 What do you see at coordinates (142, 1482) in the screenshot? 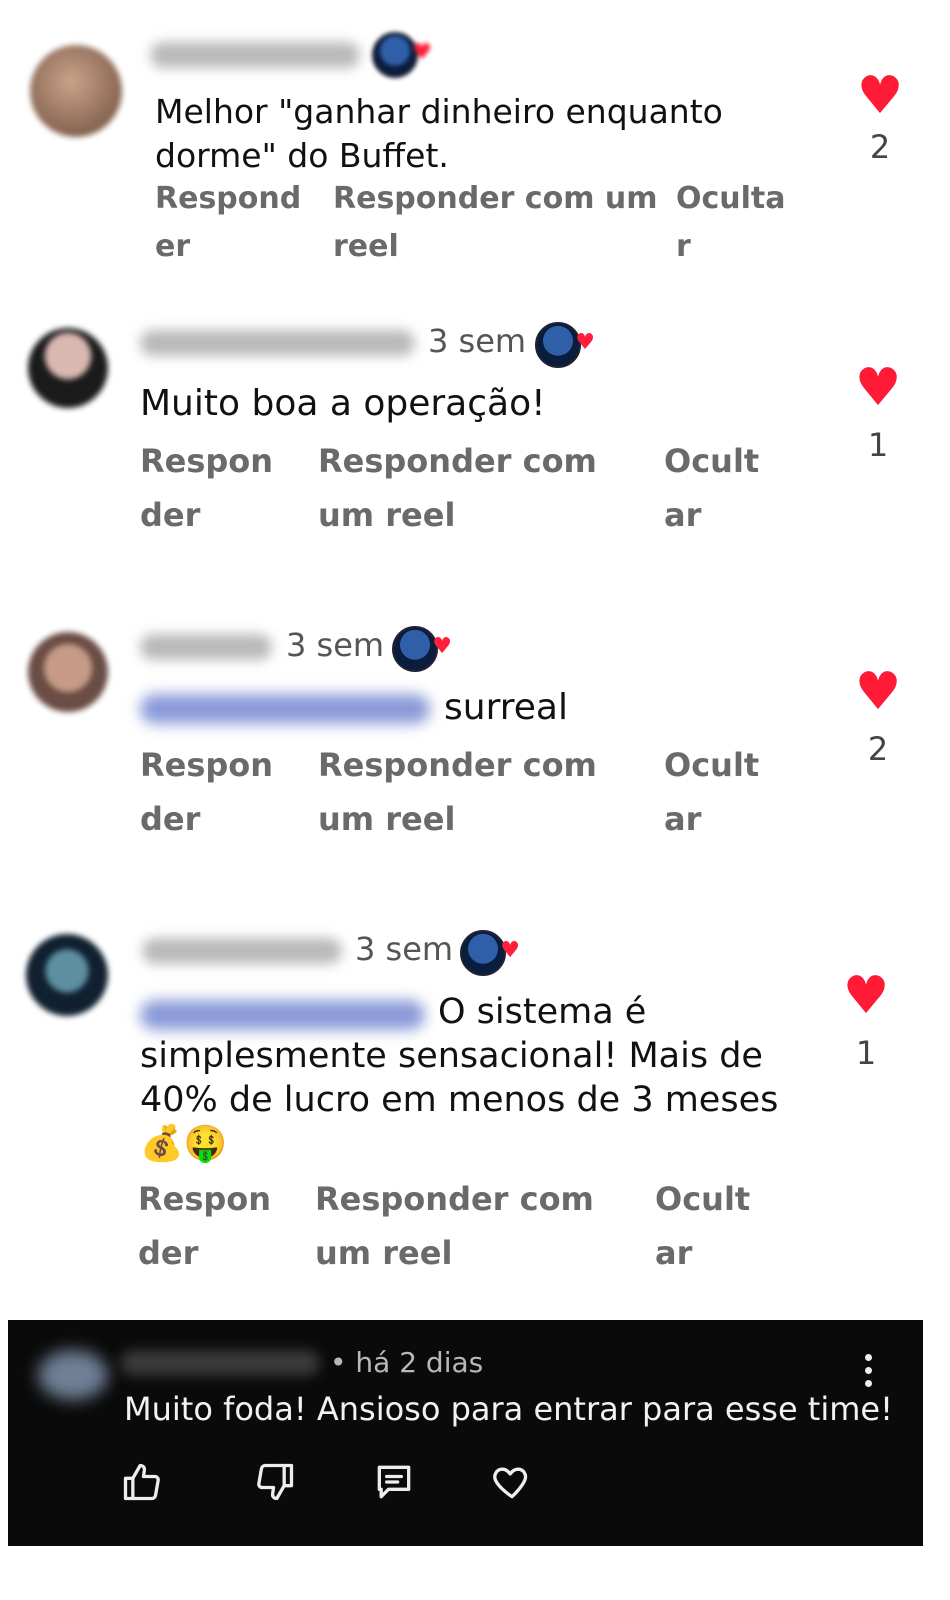
I see `thumbs-up-icon` at bounding box center [142, 1482].